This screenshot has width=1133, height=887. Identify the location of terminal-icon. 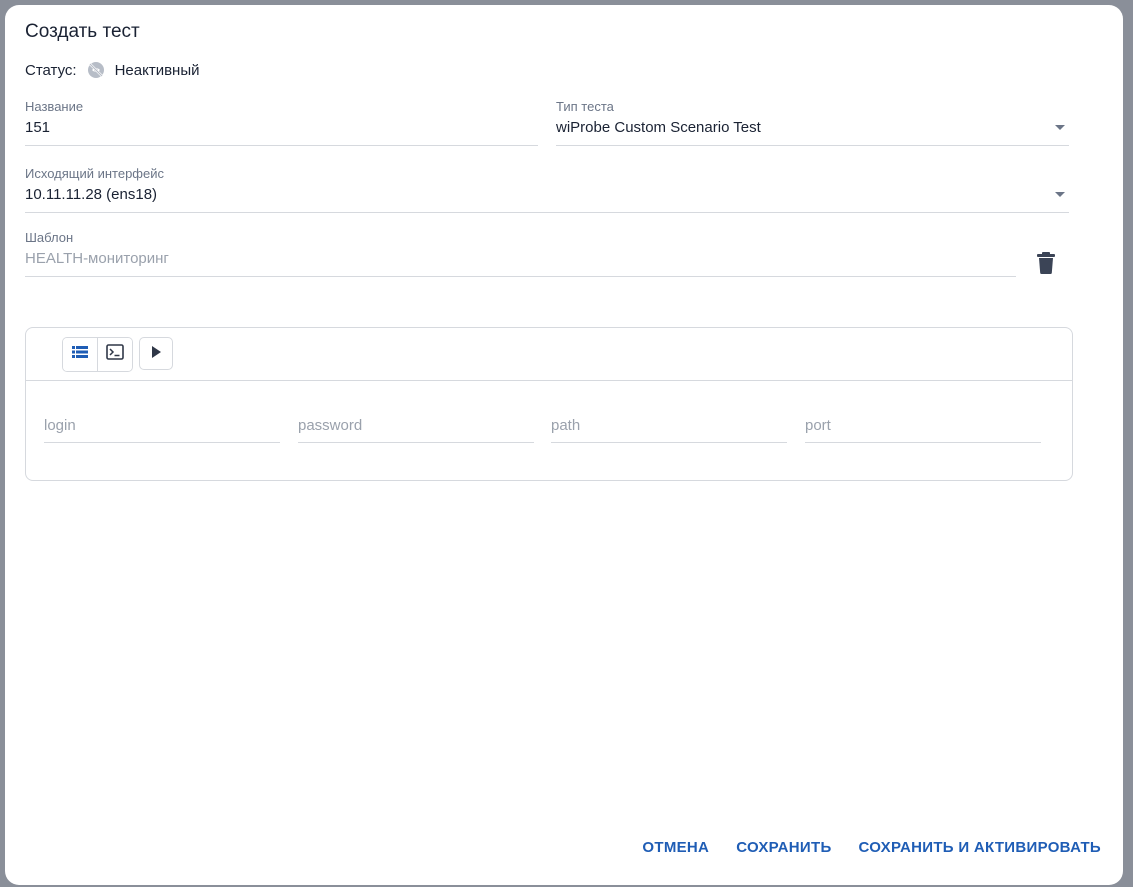
(115, 354).